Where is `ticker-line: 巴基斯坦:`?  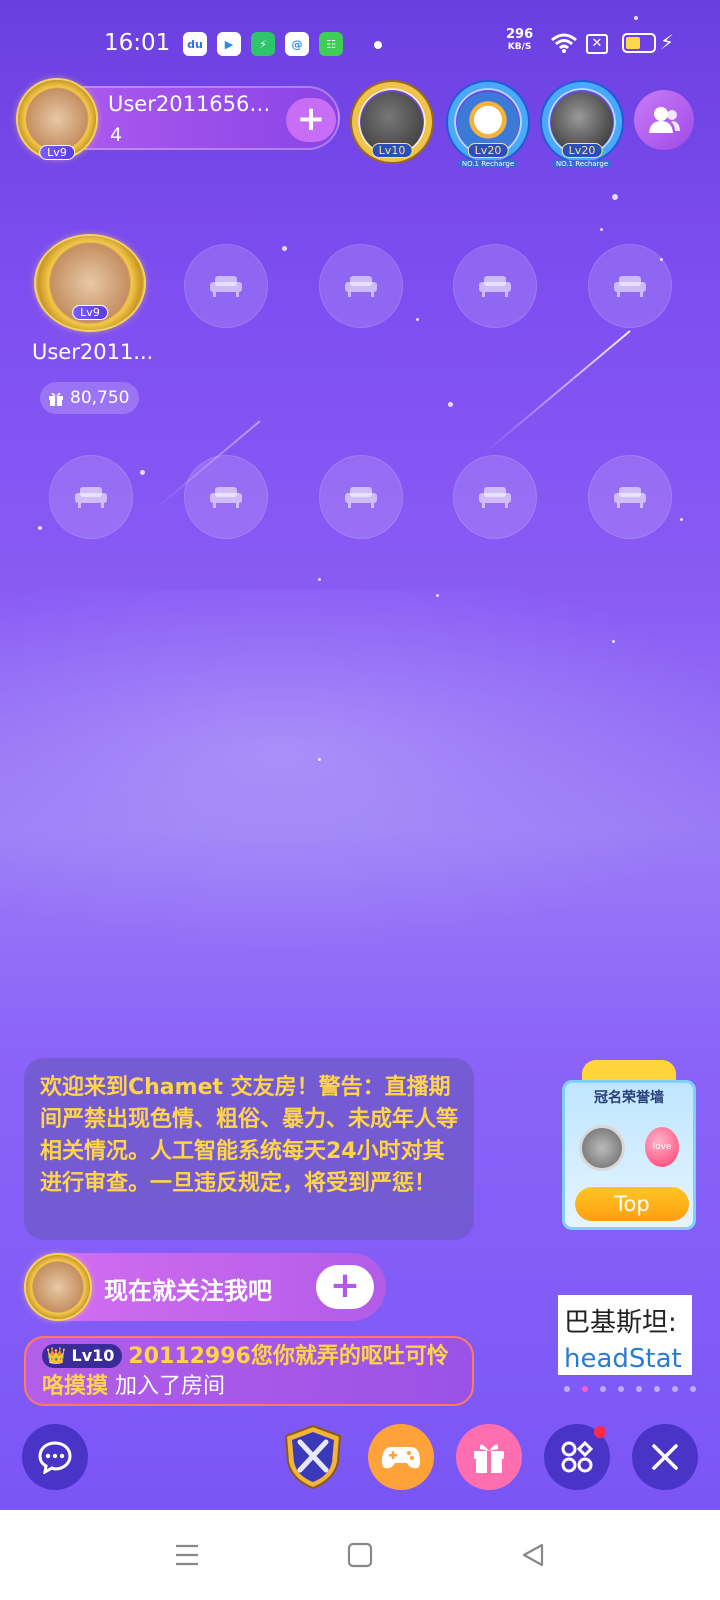
ticker-line: 巴基斯坦: is located at coordinates (620, 1323).